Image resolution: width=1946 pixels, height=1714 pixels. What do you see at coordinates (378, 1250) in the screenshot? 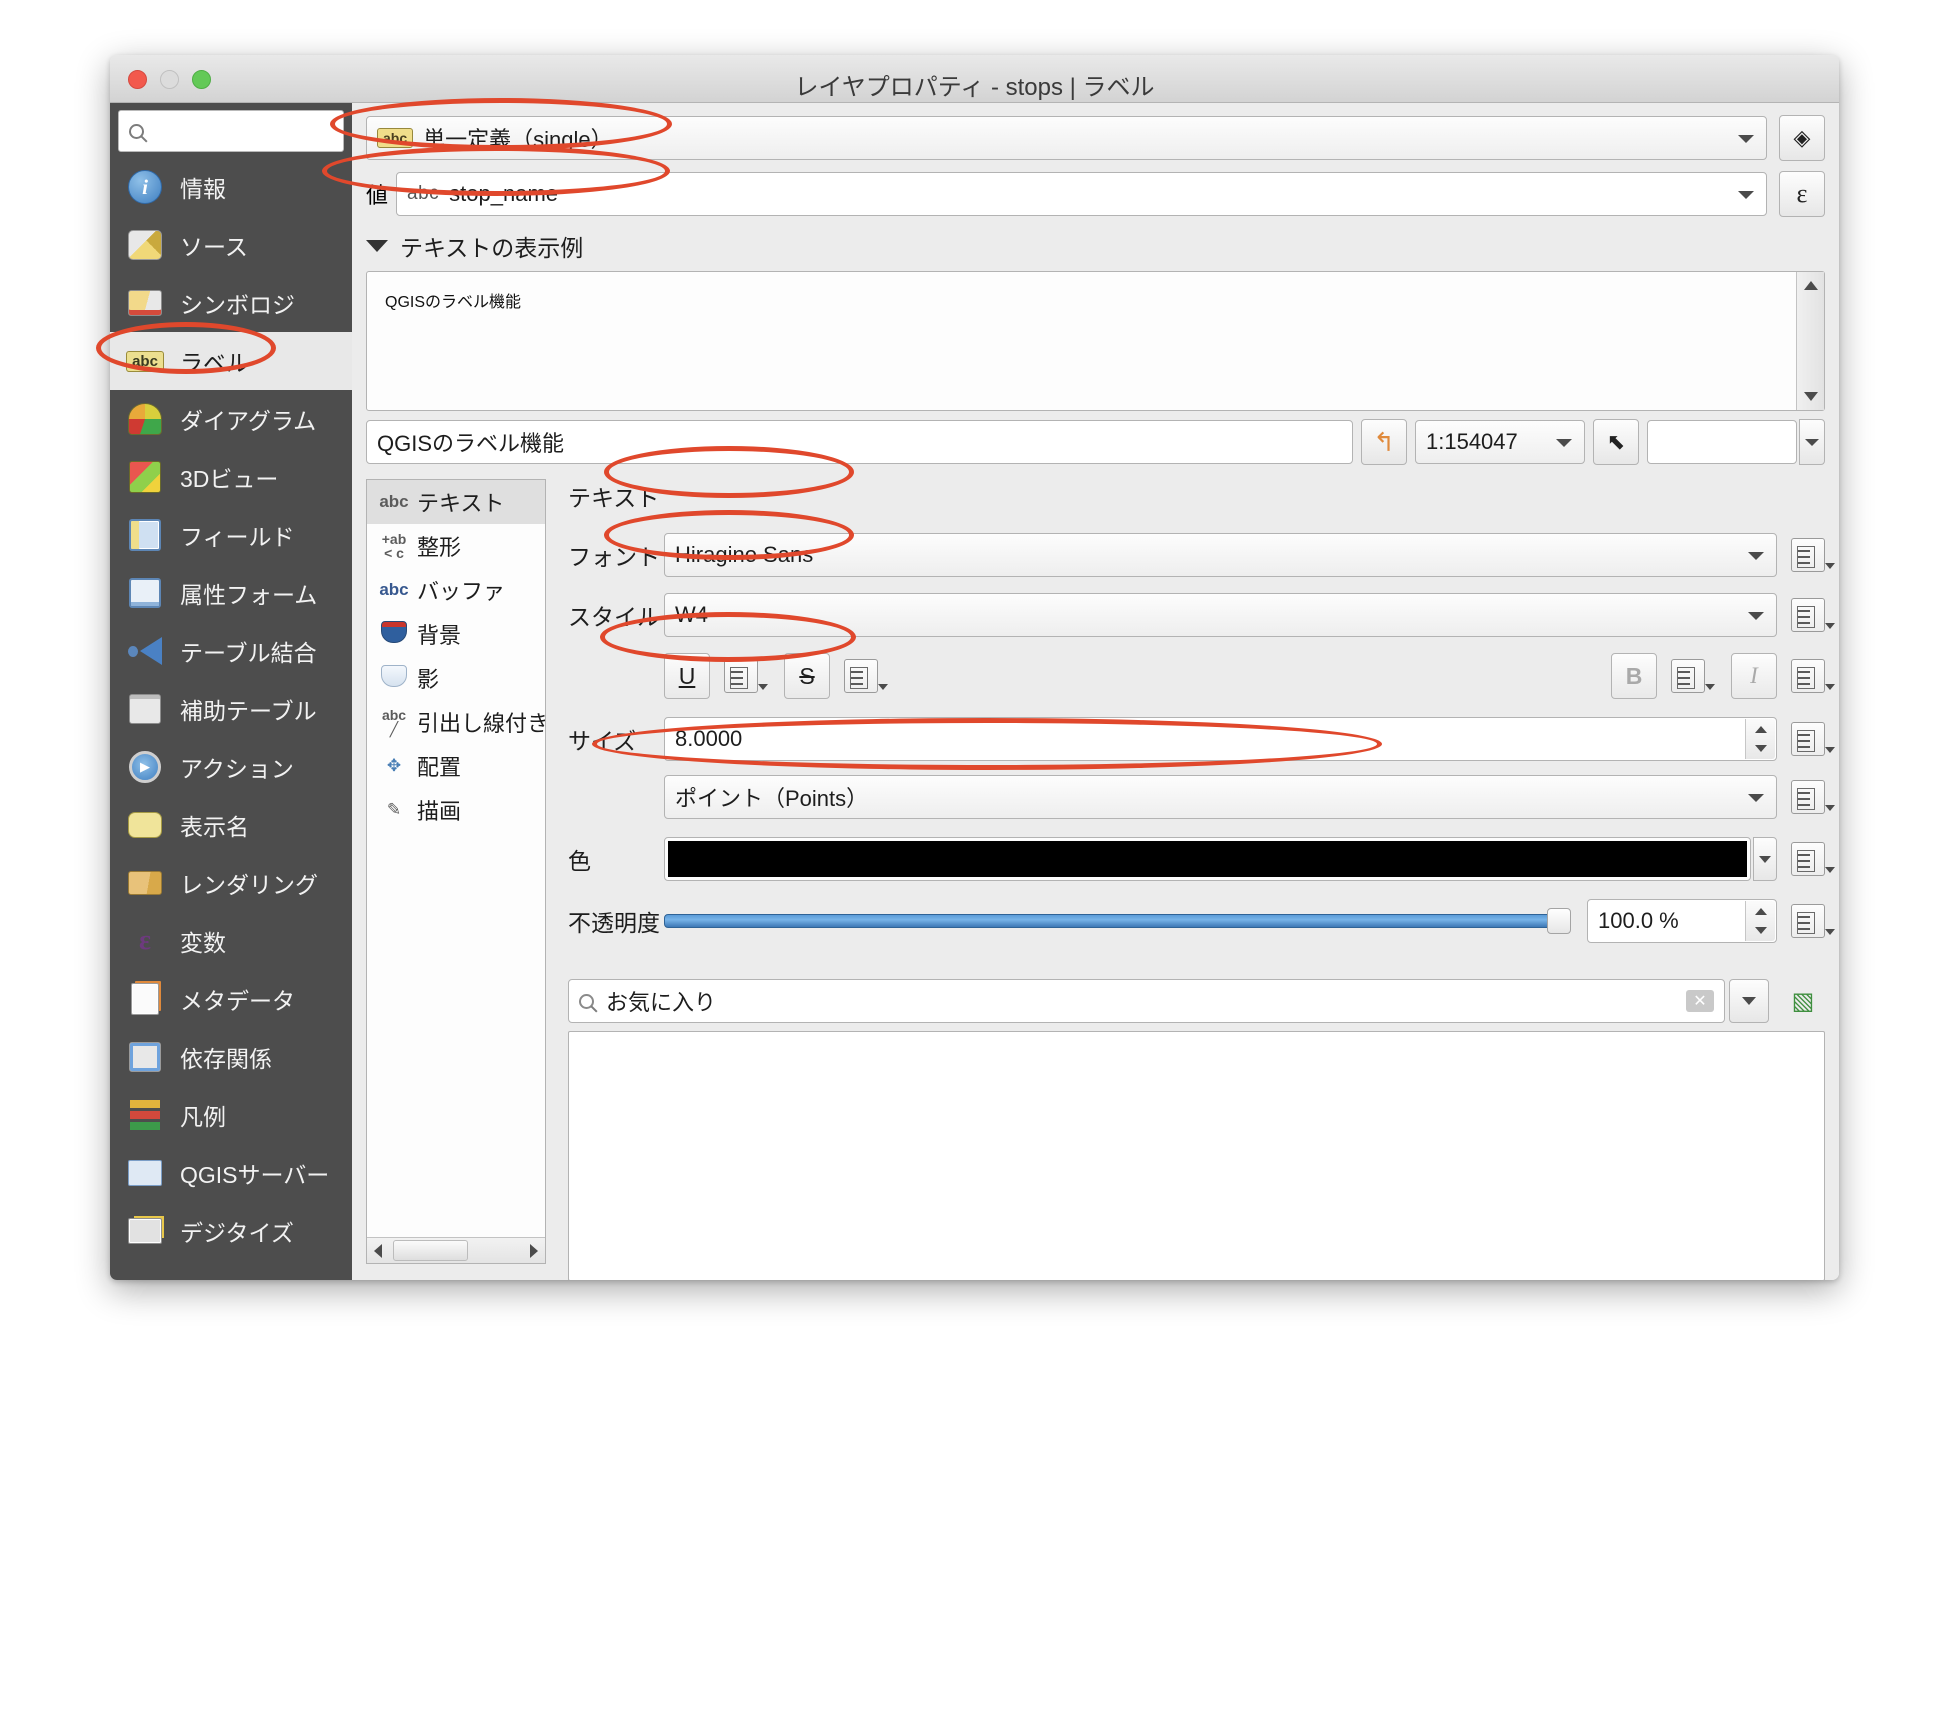
I see `scroll-left-icon` at bounding box center [378, 1250].